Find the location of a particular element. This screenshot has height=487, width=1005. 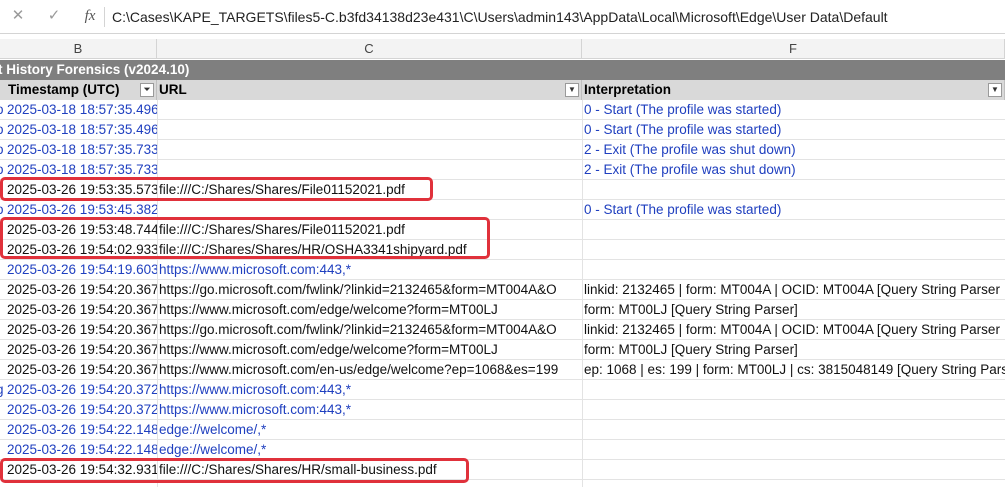

close-icon: ✕ is located at coordinates (18, 16).